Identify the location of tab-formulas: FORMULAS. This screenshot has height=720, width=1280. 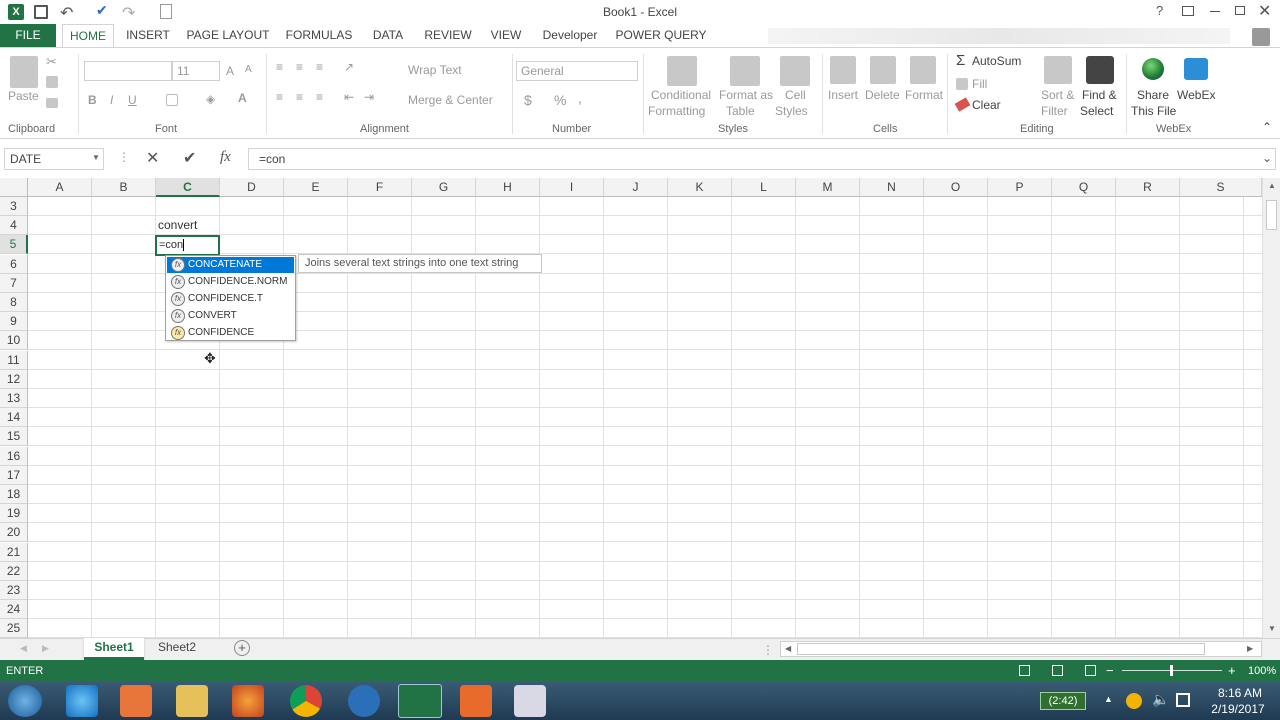
(319, 36).